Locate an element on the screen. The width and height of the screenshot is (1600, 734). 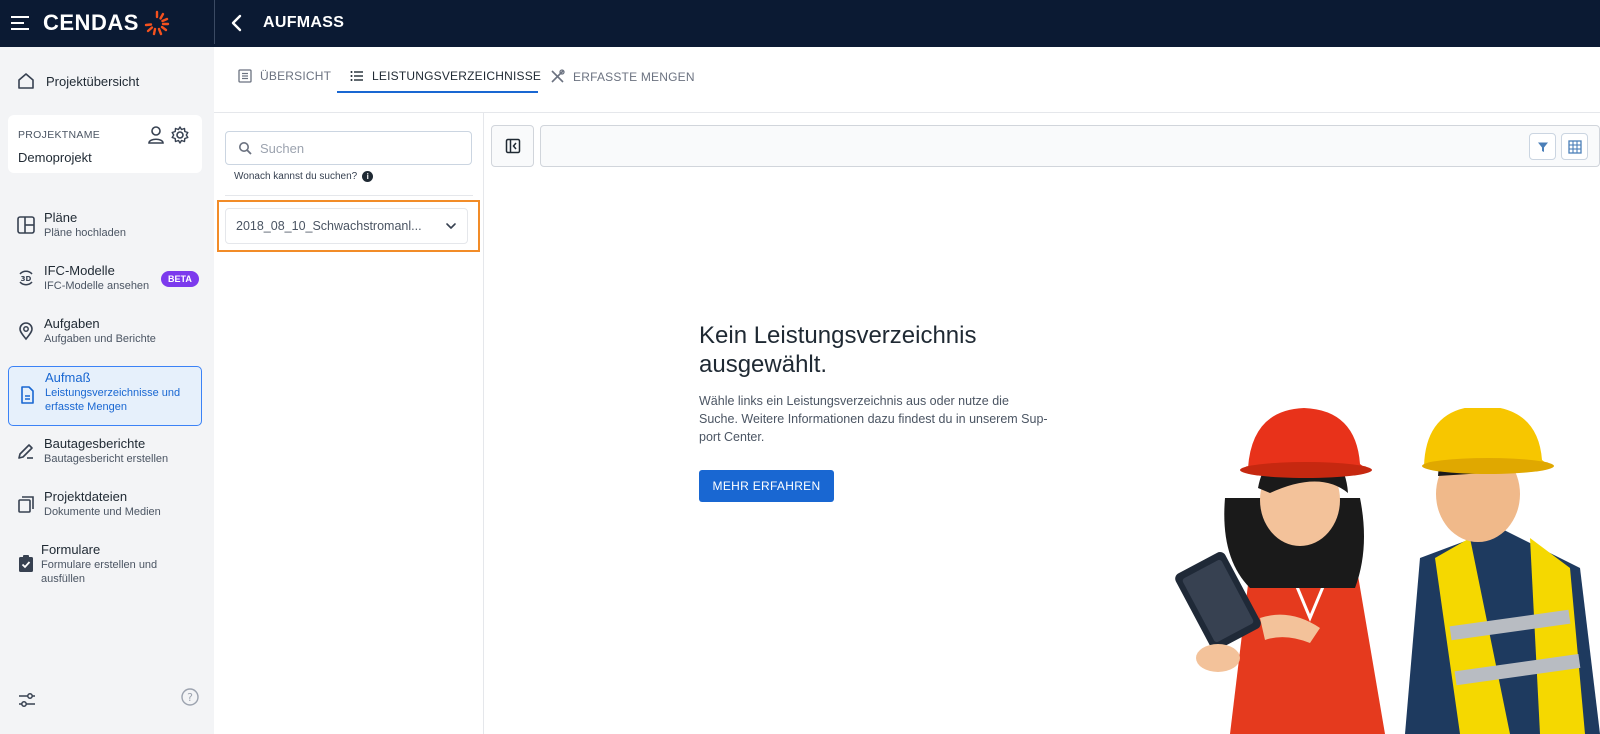
sidebar-item-title: Formulare is located at coordinates (71, 549).